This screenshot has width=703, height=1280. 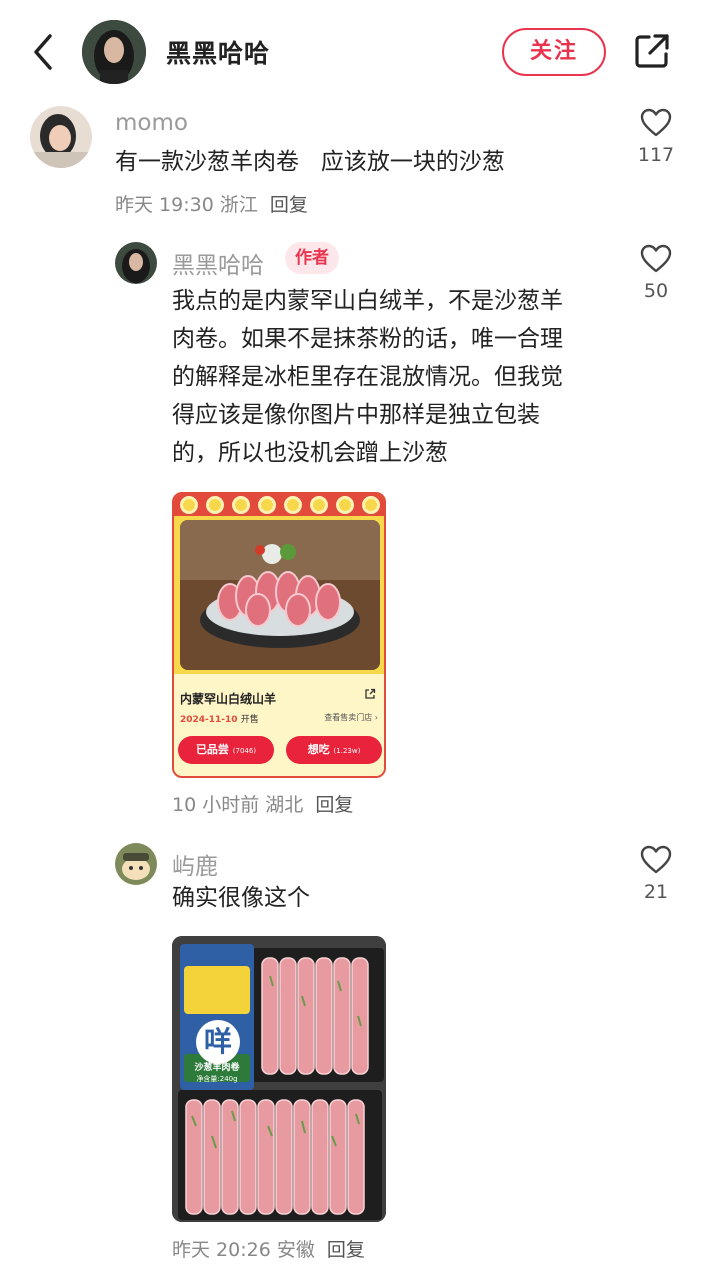 What do you see at coordinates (226, 750) in the screenshot?
I see `tasted-button: 已品尝 (7046)` at bounding box center [226, 750].